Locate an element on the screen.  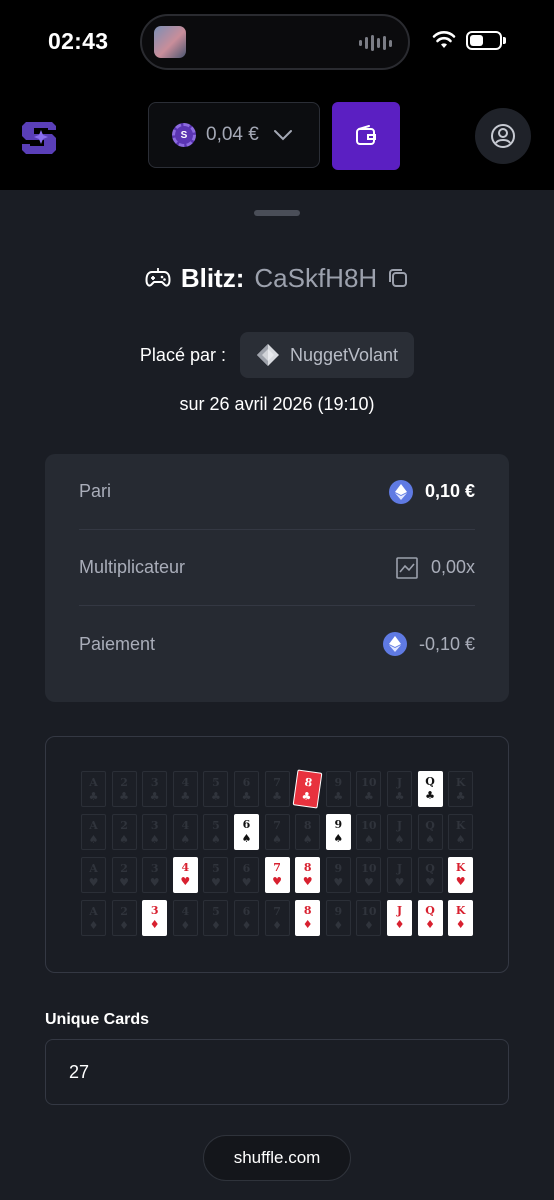
ethereum-icon is located at coordinates (394, 644).